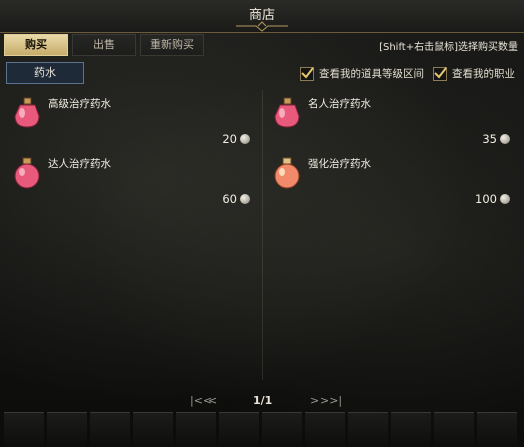 This screenshot has width=524, height=447. I want to click on page-indicator: 1/1, so click(263, 400).